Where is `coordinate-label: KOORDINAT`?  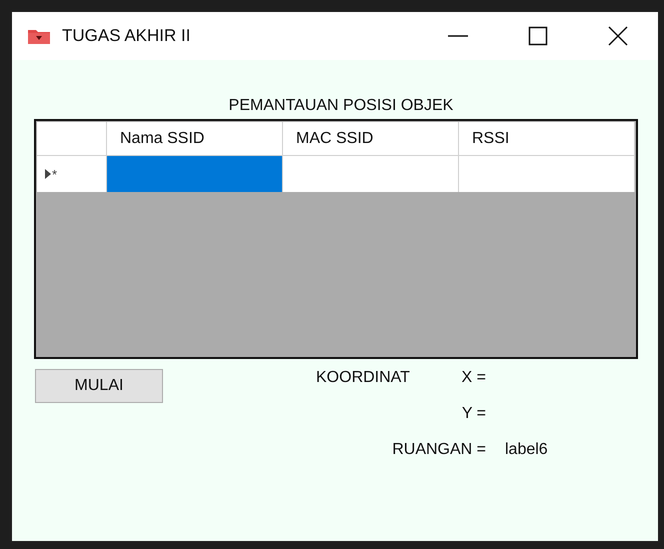
coordinate-label: KOORDINAT is located at coordinates (363, 378).